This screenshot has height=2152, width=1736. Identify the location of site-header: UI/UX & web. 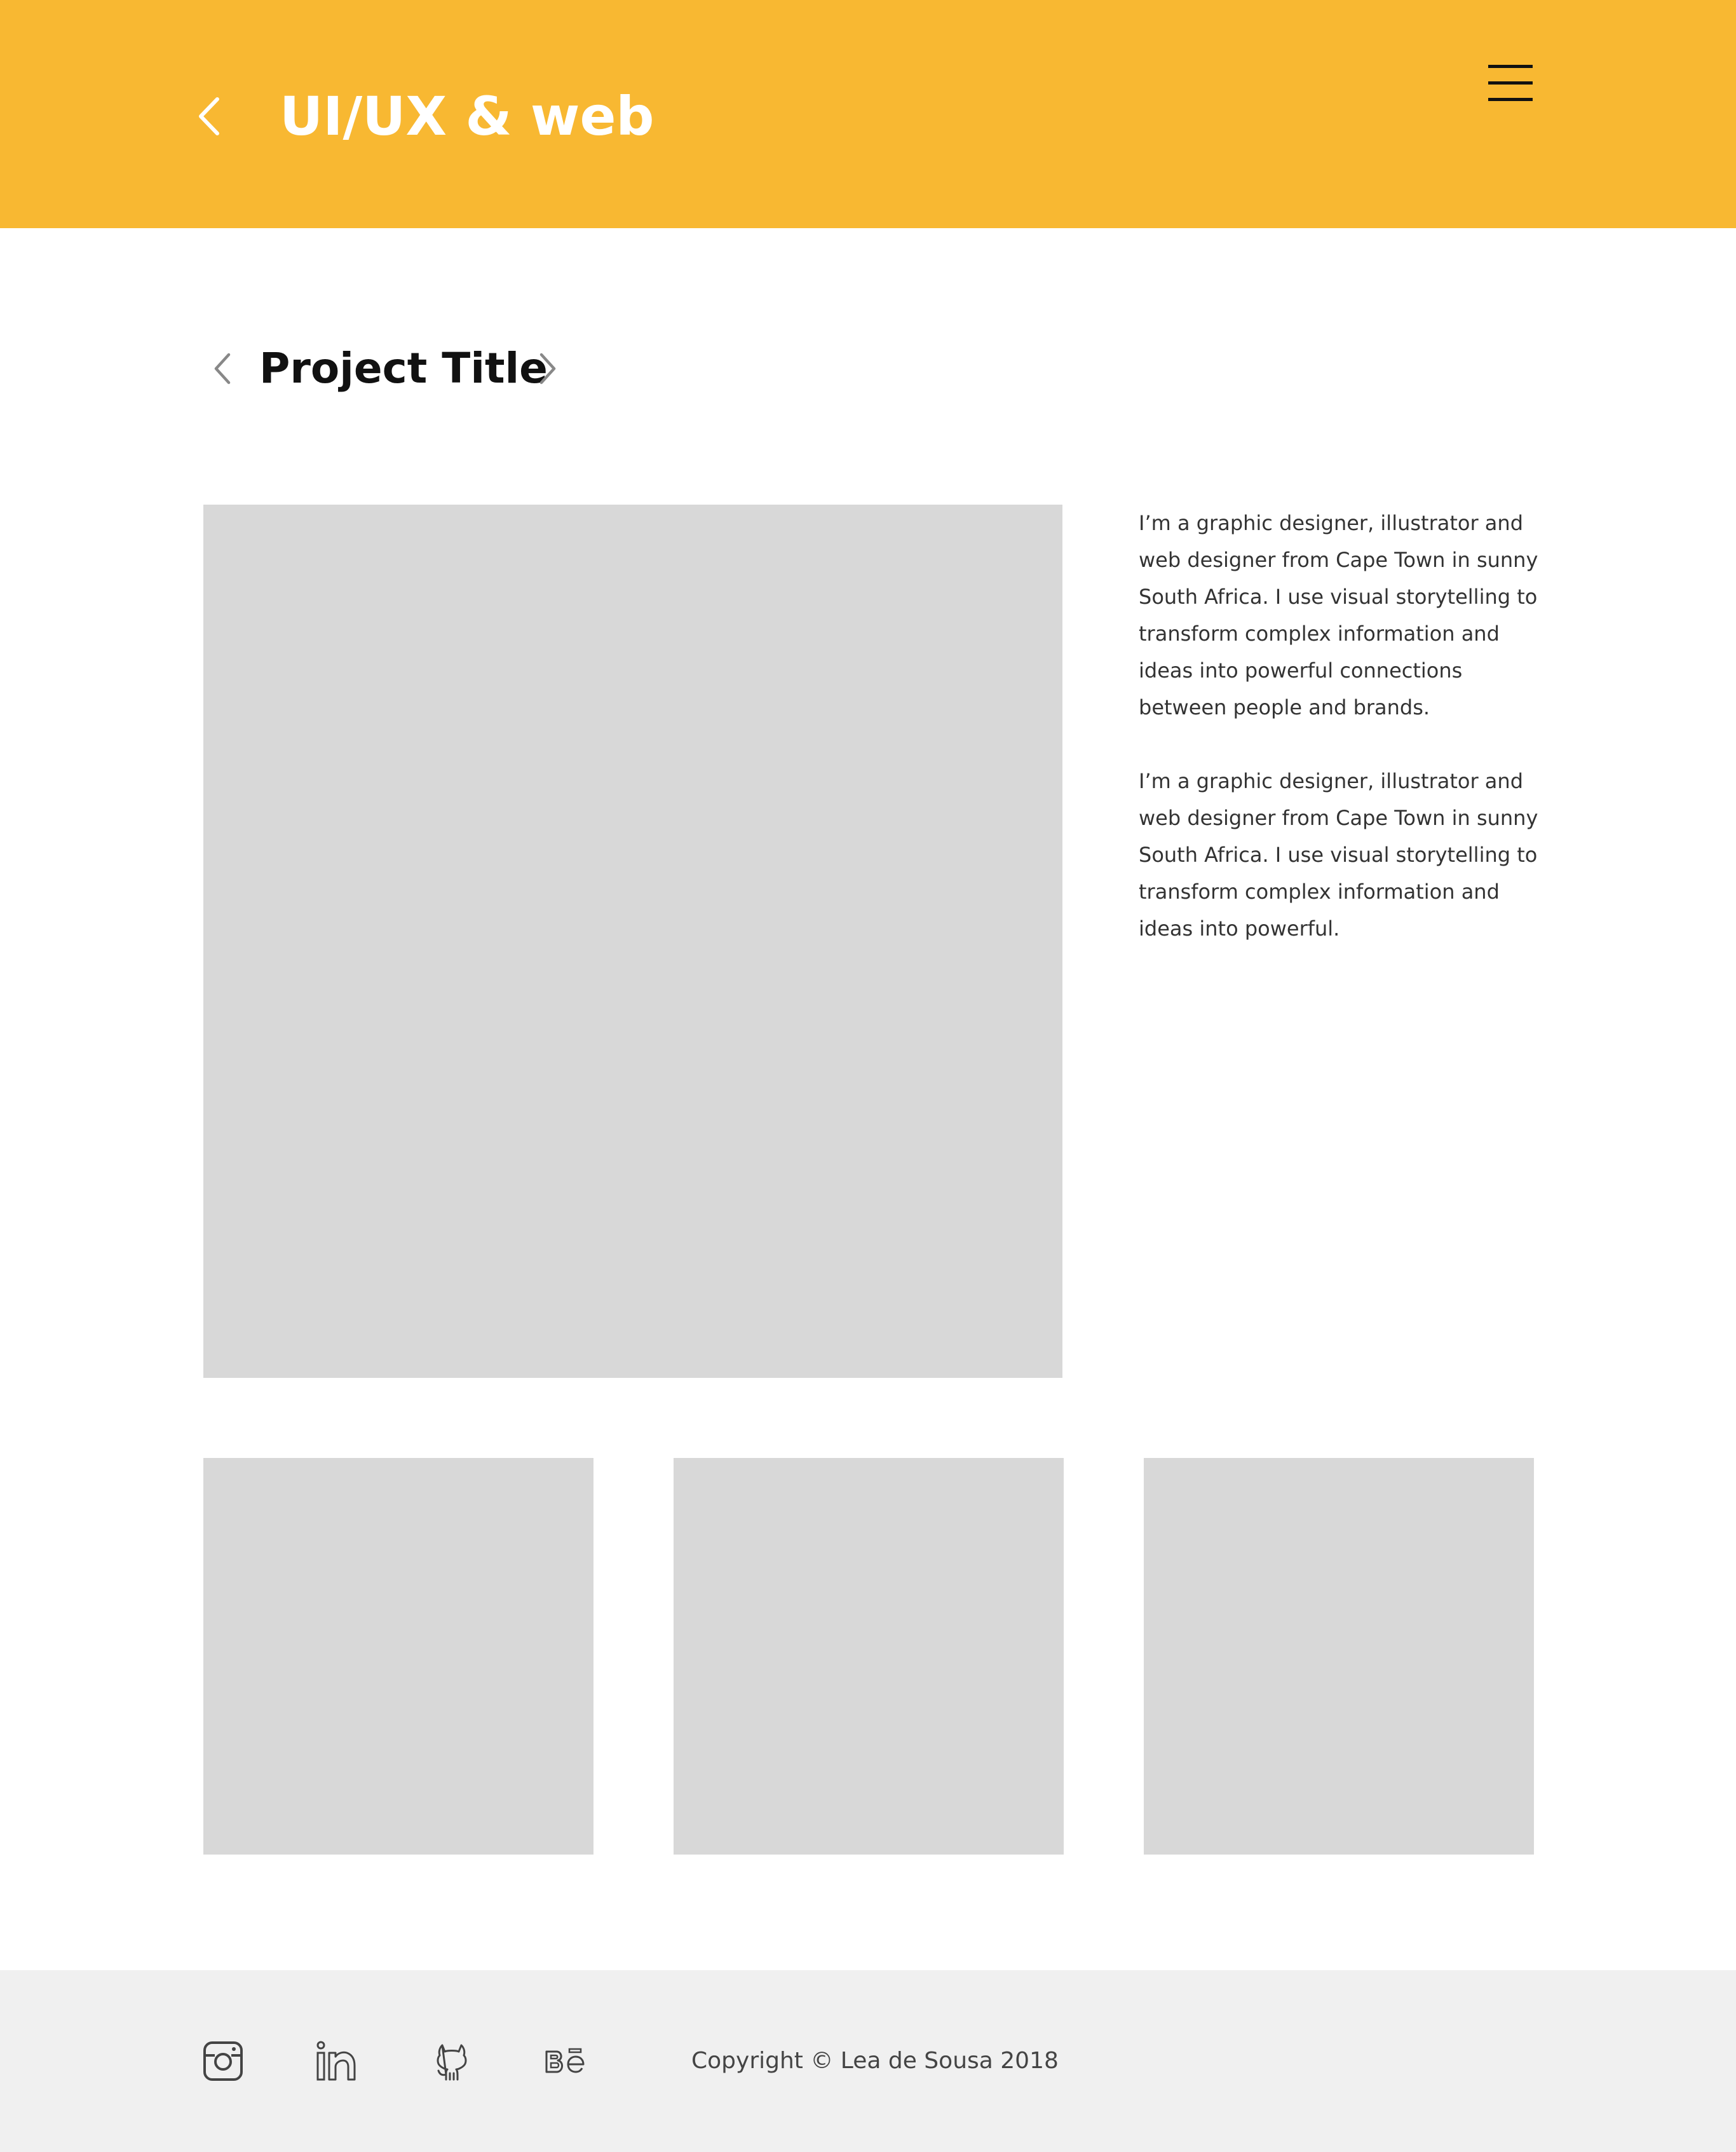
(868, 114).